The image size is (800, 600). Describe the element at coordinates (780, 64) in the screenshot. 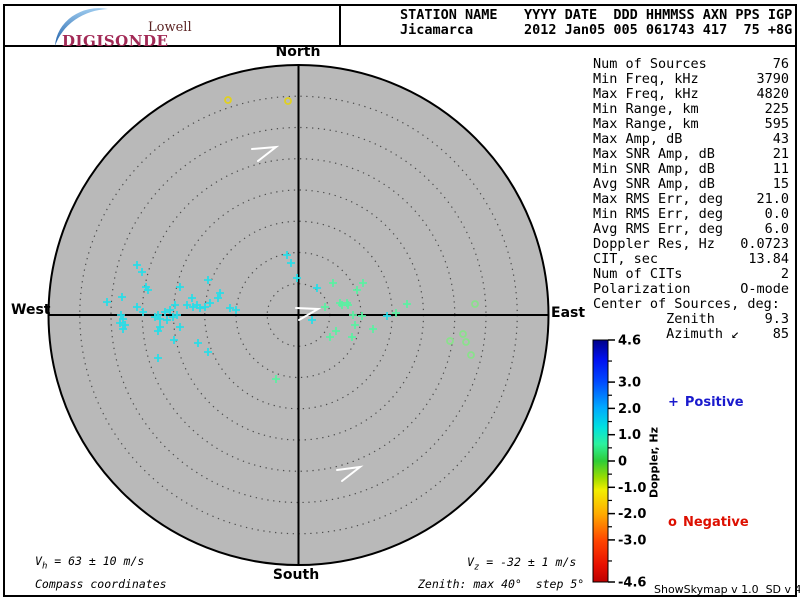

I see `param-value: 76` at that location.